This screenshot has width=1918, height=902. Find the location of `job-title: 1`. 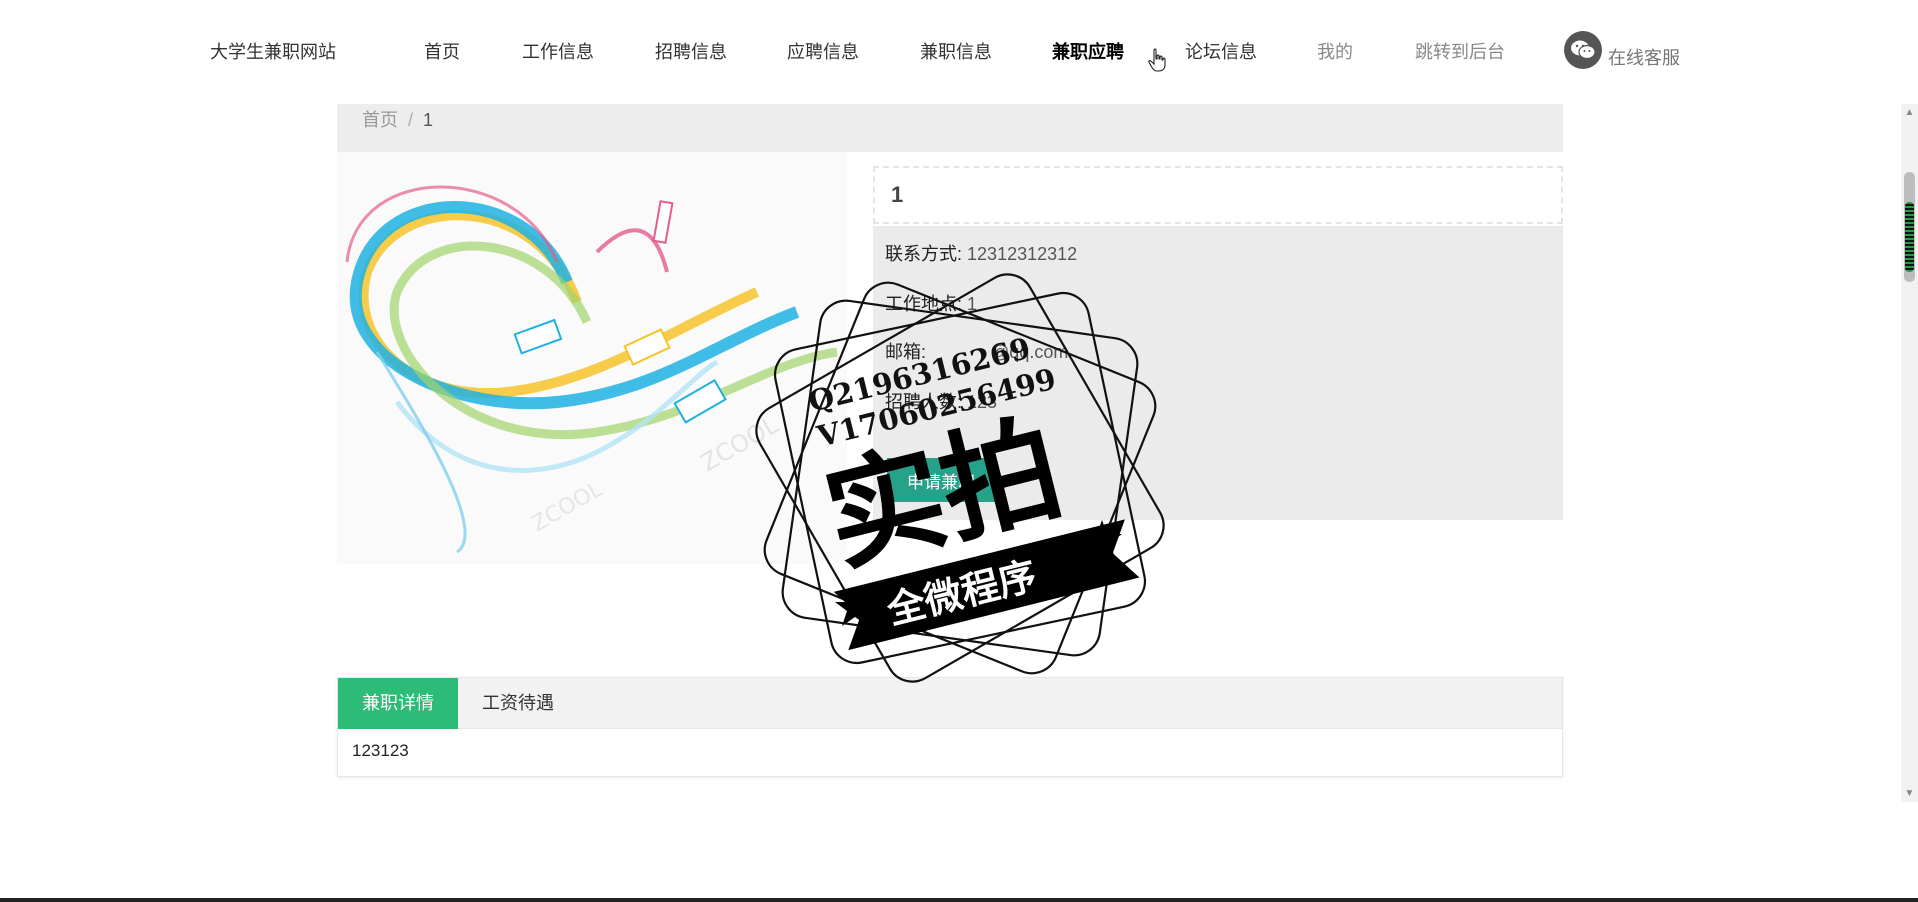

job-title: 1 is located at coordinates (1218, 195).